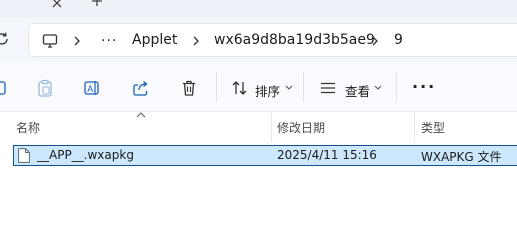  Describe the element at coordinates (258, 127) in the screenshot. I see `column-header: 名称 修改日期 类型` at that location.